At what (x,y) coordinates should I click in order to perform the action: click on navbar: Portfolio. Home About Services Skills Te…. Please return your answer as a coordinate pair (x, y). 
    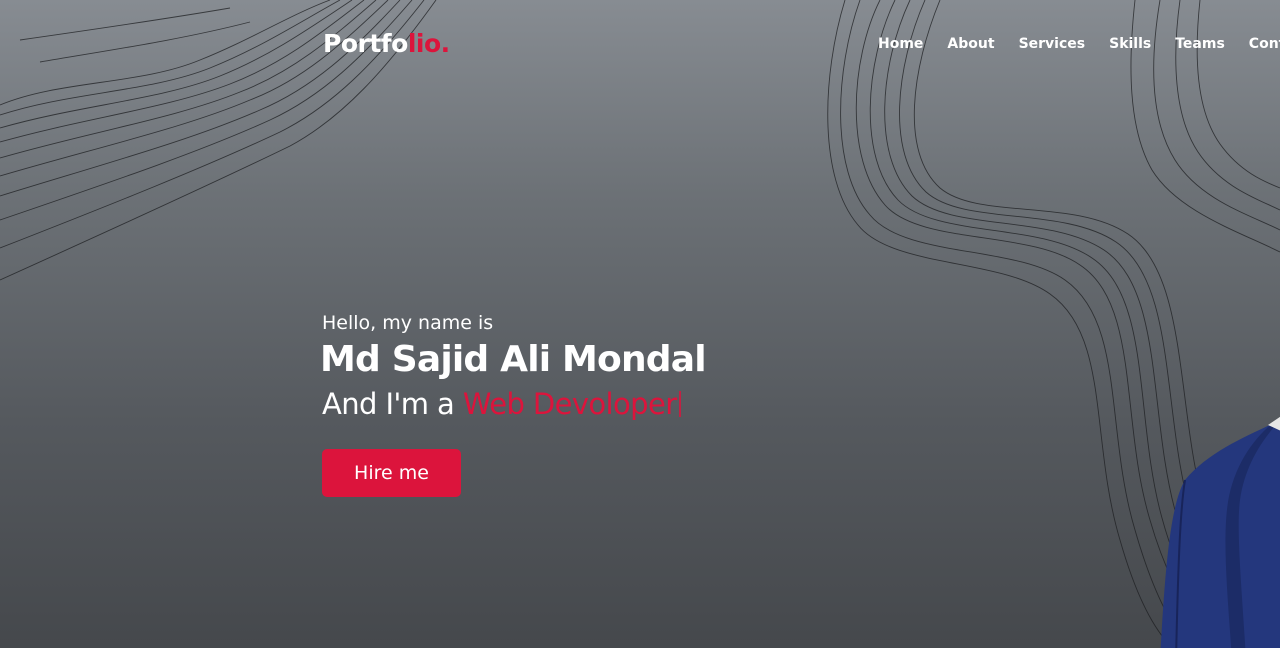
    Looking at the image, I should click on (640, 44).